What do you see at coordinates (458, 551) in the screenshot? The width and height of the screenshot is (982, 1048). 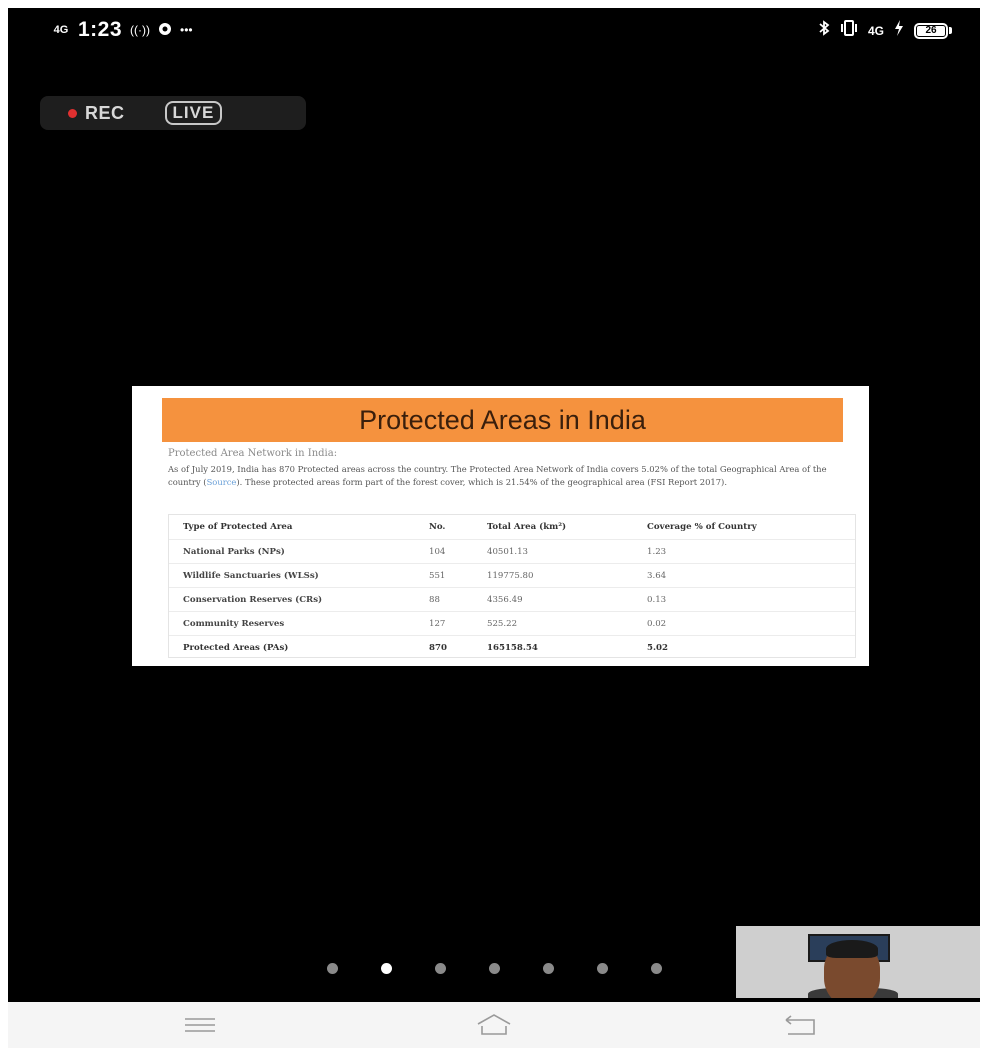 I see `cell-number: 104` at bounding box center [458, 551].